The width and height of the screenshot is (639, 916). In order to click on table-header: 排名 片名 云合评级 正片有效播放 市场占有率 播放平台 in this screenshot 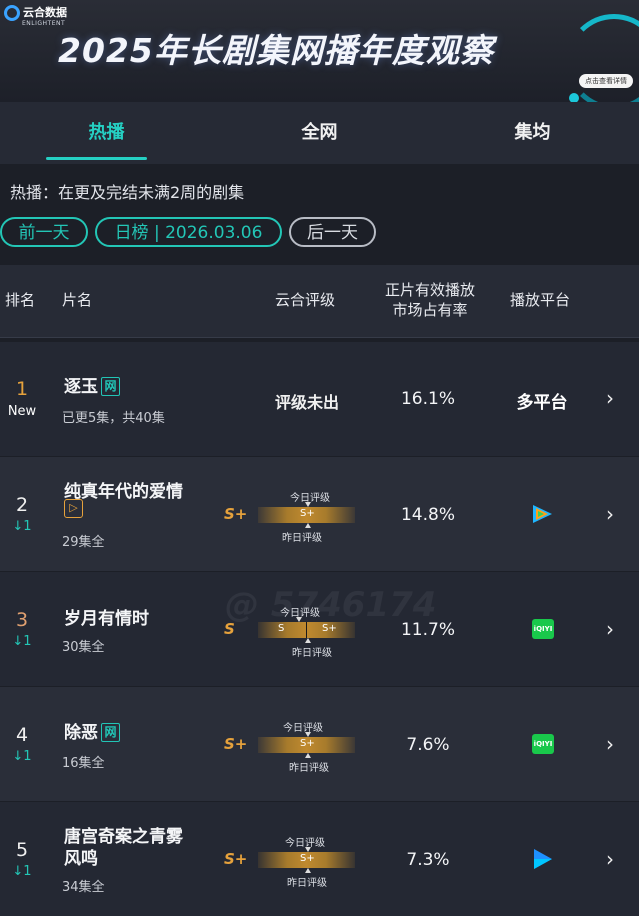, I will do `click(319, 301)`.